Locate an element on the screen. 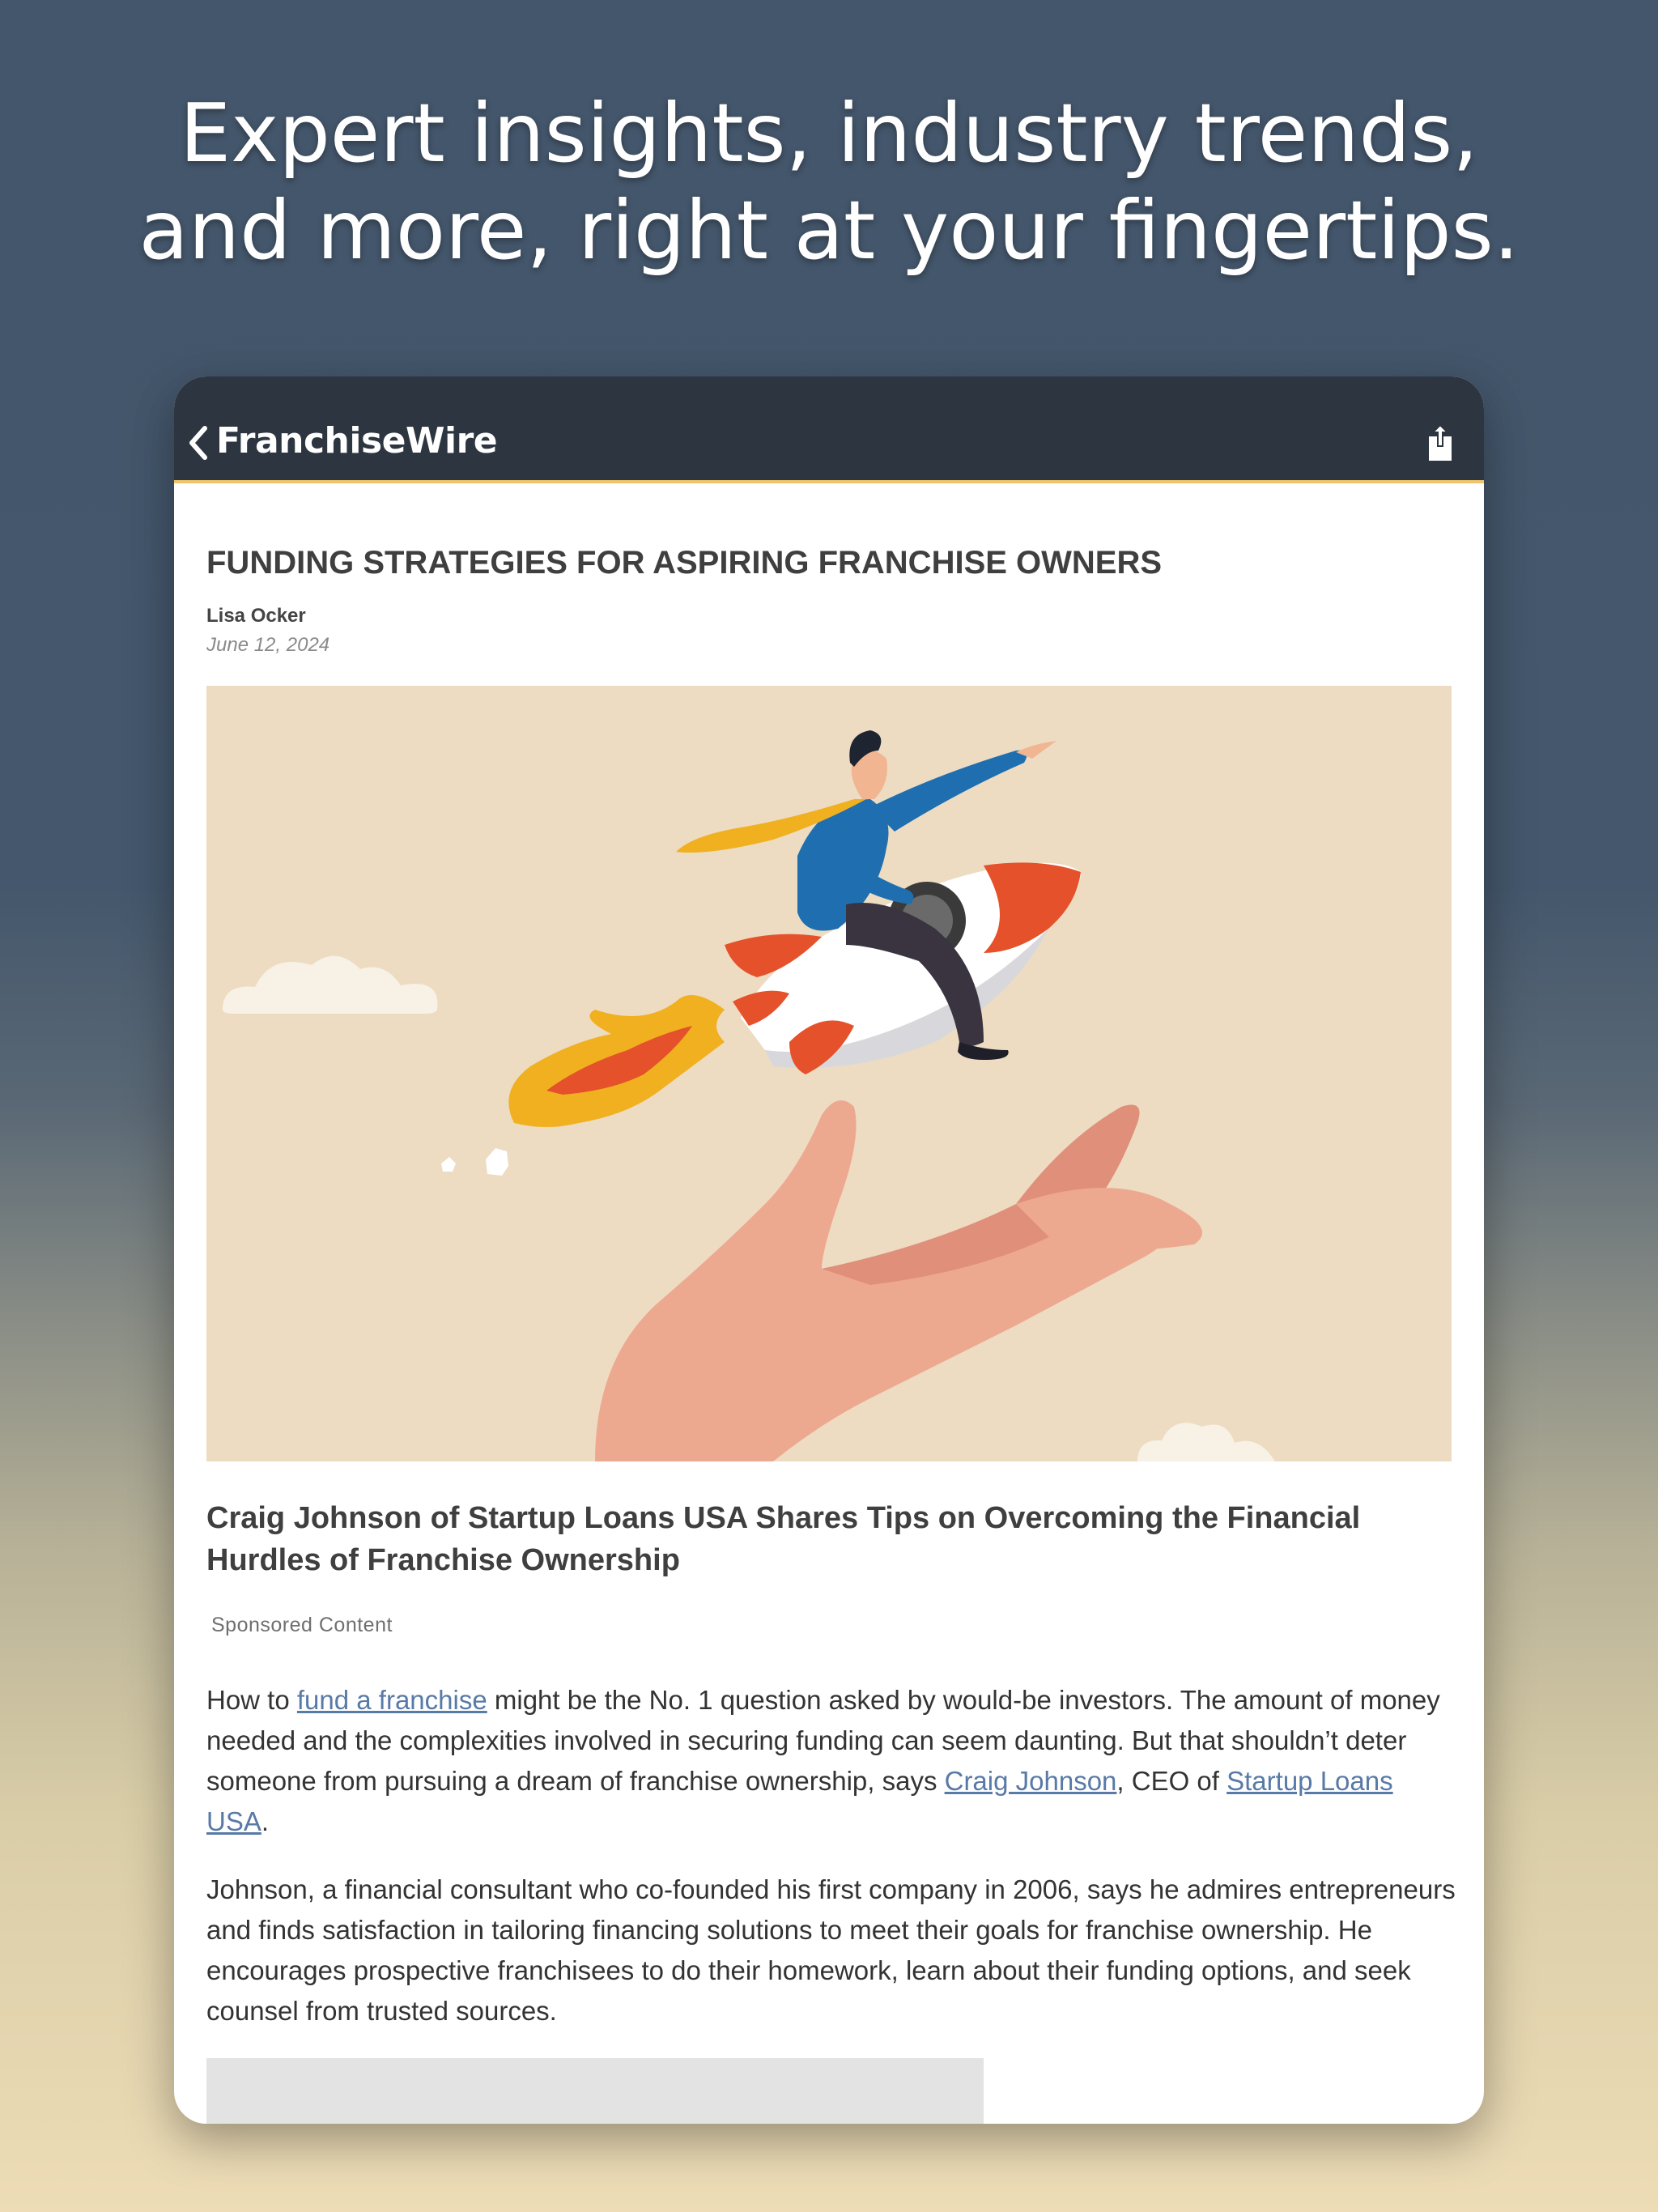 This screenshot has height=2212, width=1658. inline-image is located at coordinates (595, 2091).